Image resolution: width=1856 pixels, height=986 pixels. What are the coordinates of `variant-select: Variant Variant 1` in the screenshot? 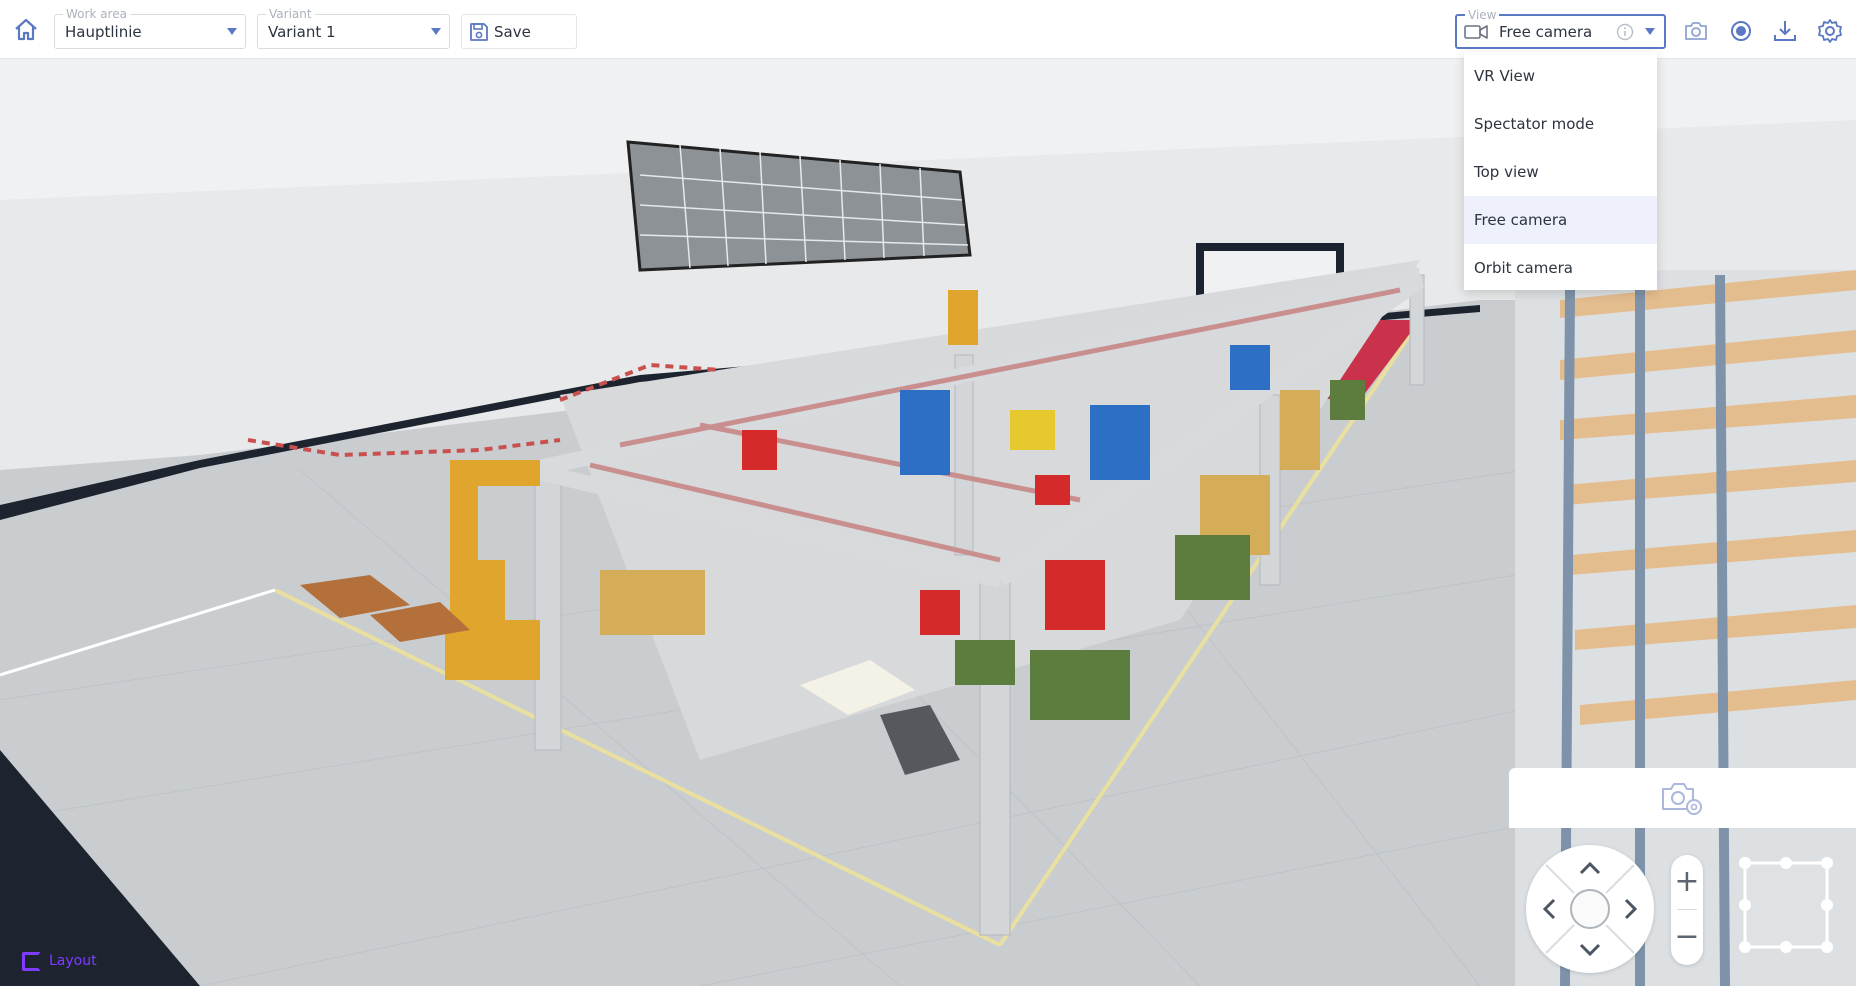 It's located at (353, 28).